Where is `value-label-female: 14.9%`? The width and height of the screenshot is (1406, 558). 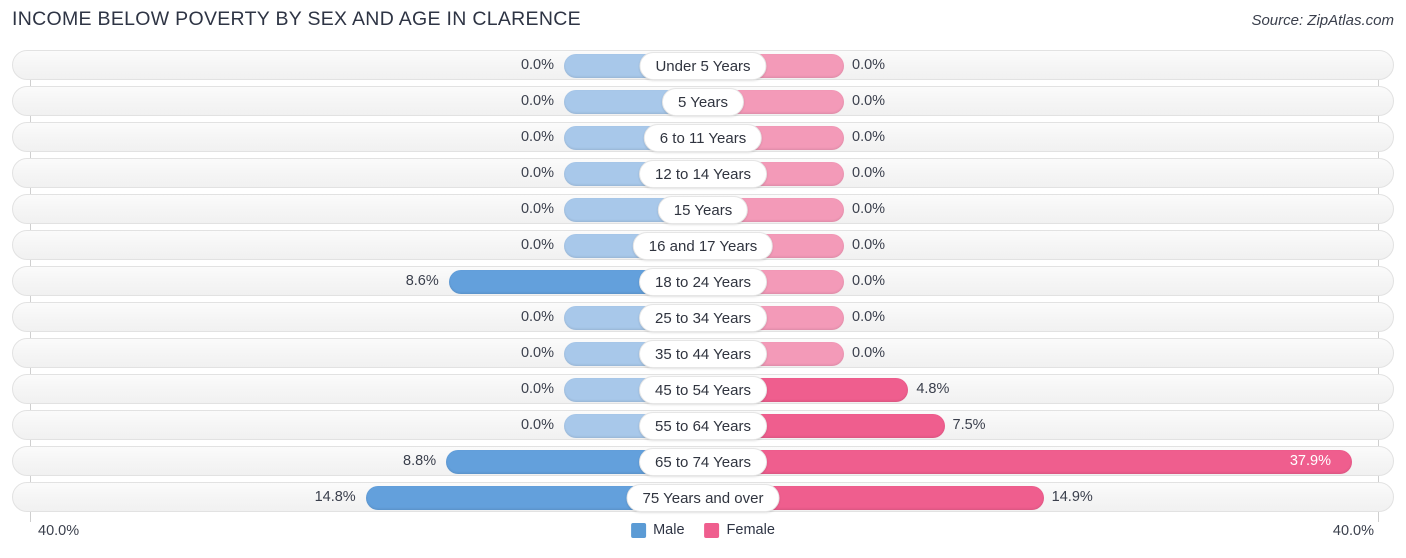
value-label-female: 14.9% is located at coordinates (1072, 497).